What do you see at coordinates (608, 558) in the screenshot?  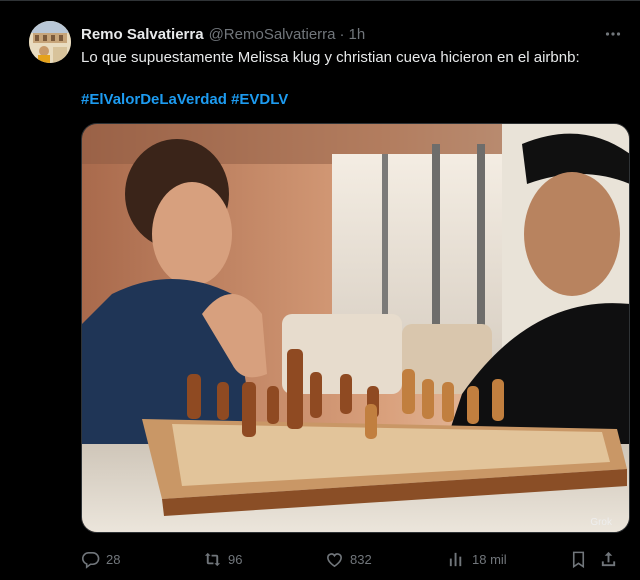 I see `share-icon` at bounding box center [608, 558].